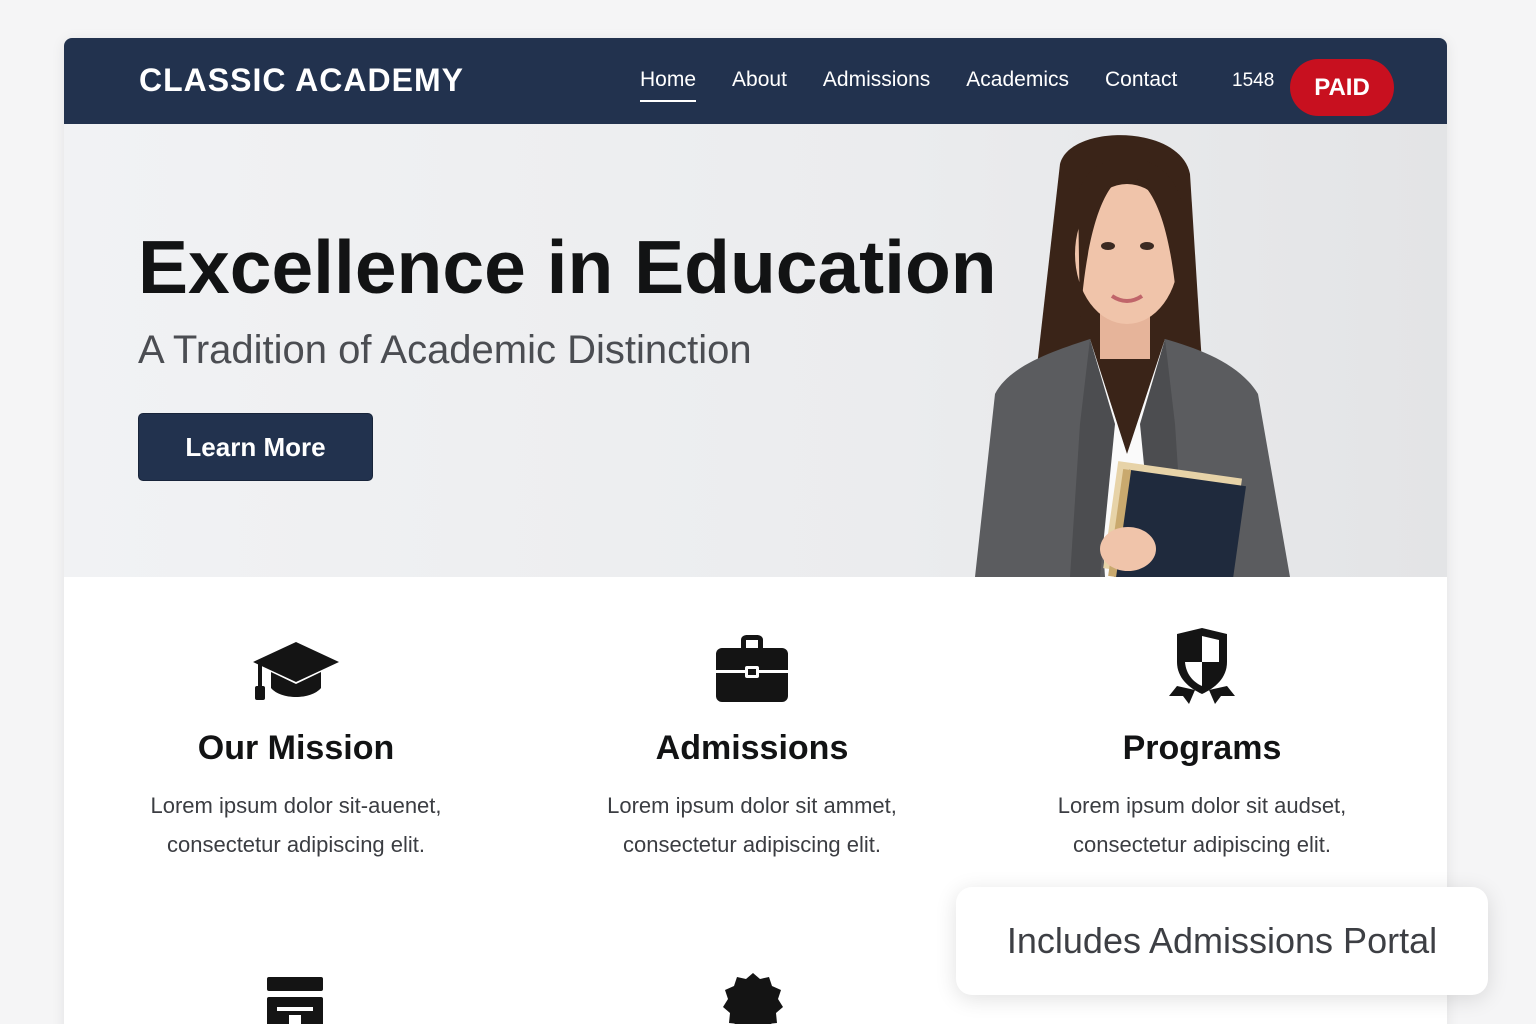  Describe the element at coordinates (668, 81) in the screenshot. I see `nav-home: Home` at that location.